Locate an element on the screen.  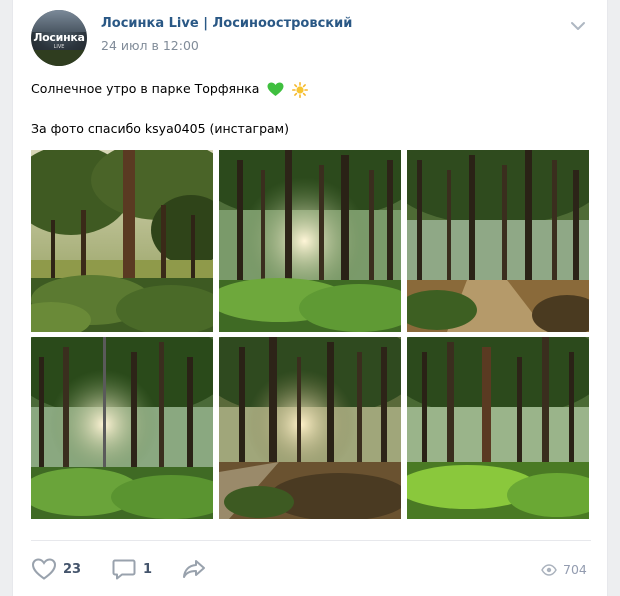
avatar-logo-text: Лосинка is located at coordinates (59, 37).